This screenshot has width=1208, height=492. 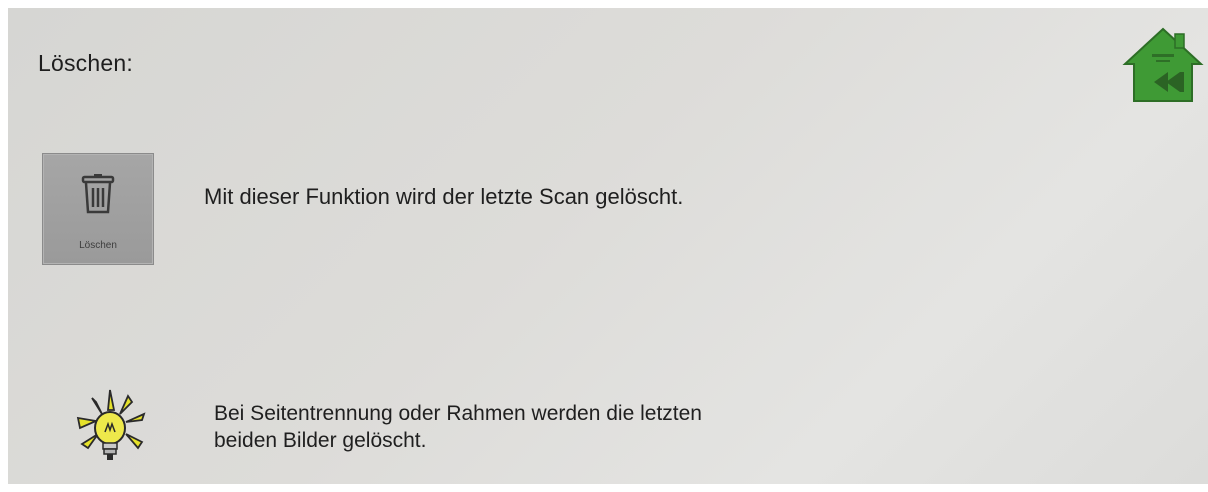 I want to click on lightbulb-icon, so click(x=110, y=432).